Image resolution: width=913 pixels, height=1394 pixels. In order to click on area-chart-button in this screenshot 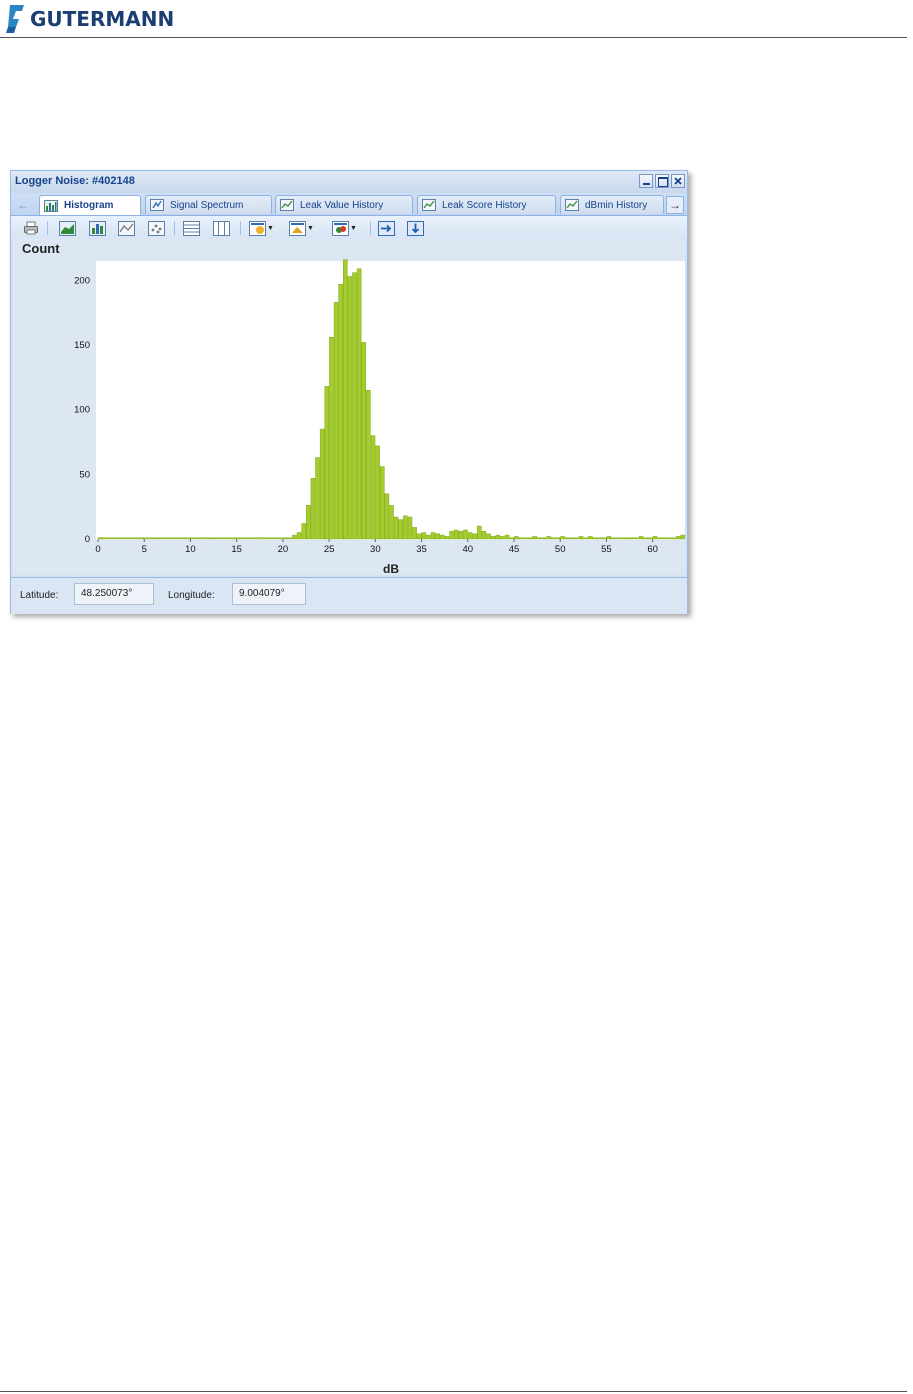, I will do `click(126, 228)`.